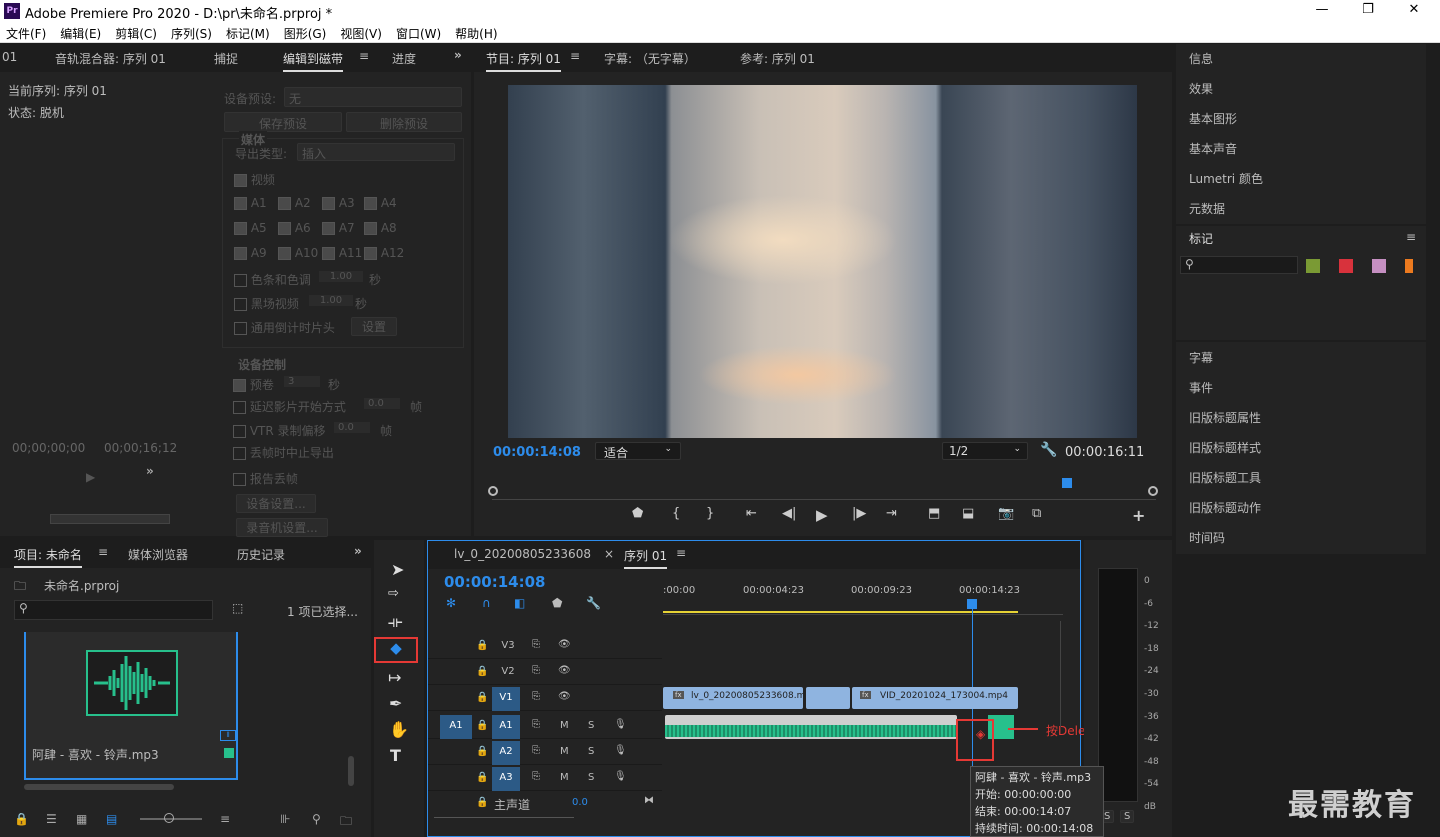 Image resolution: width=1440 pixels, height=837 pixels. Describe the element at coordinates (1201, 357) in the screenshot. I see `panel-captions: 字幕` at that location.